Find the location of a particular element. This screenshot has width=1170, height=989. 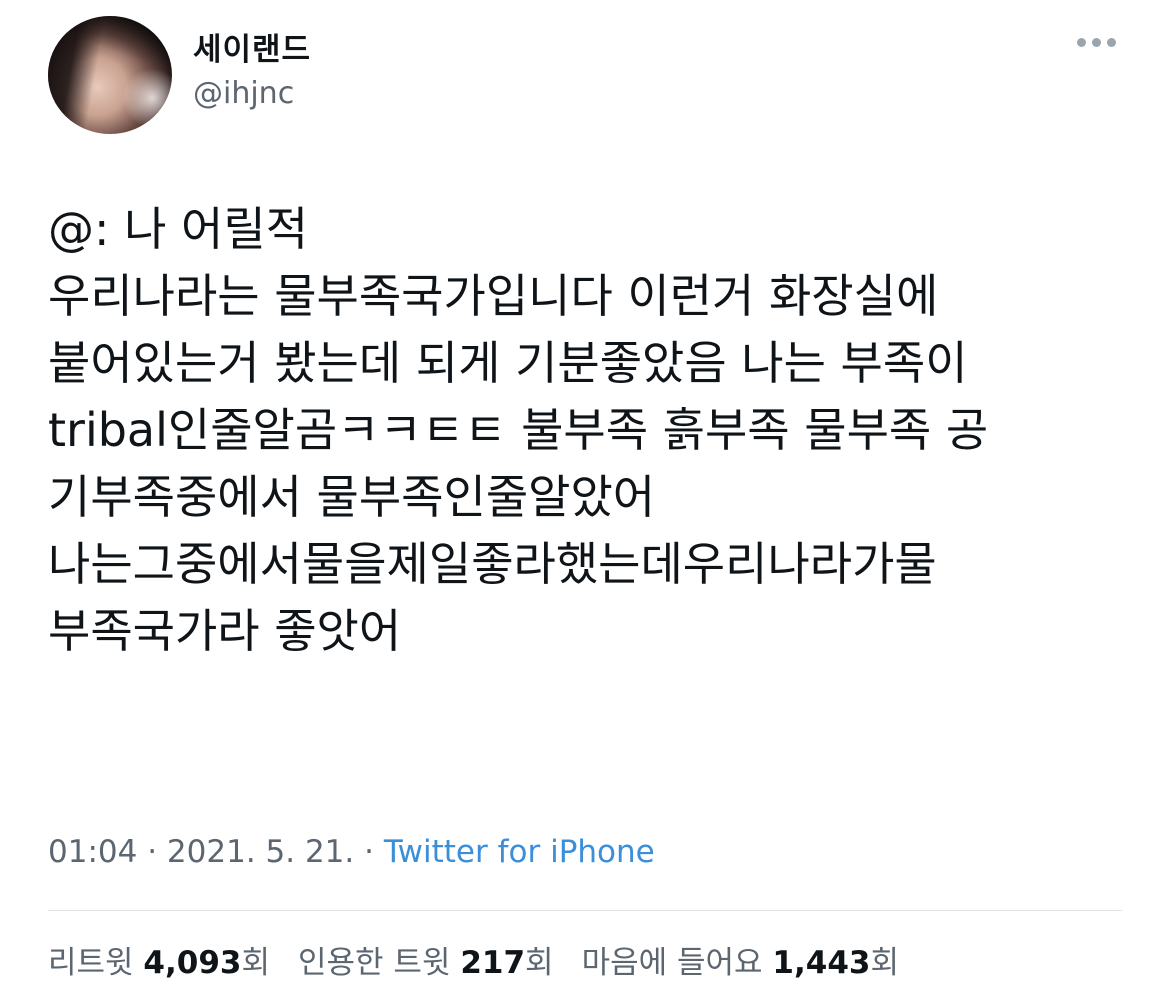

retweets-stat: 리트윗 4,093회 is located at coordinates (159, 959).